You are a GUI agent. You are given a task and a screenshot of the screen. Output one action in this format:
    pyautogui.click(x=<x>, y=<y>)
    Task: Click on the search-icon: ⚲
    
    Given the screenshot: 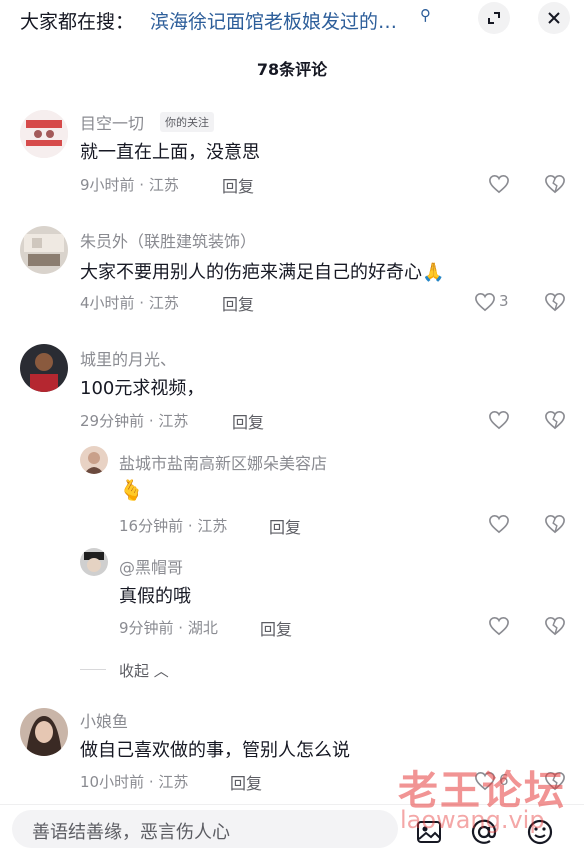 What is the action you would take?
    pyautogui.click(x=425, y=15)
    